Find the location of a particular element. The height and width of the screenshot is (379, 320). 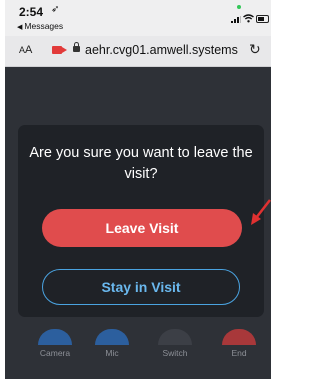

mic-control-button is located at coordinates (112, 337).